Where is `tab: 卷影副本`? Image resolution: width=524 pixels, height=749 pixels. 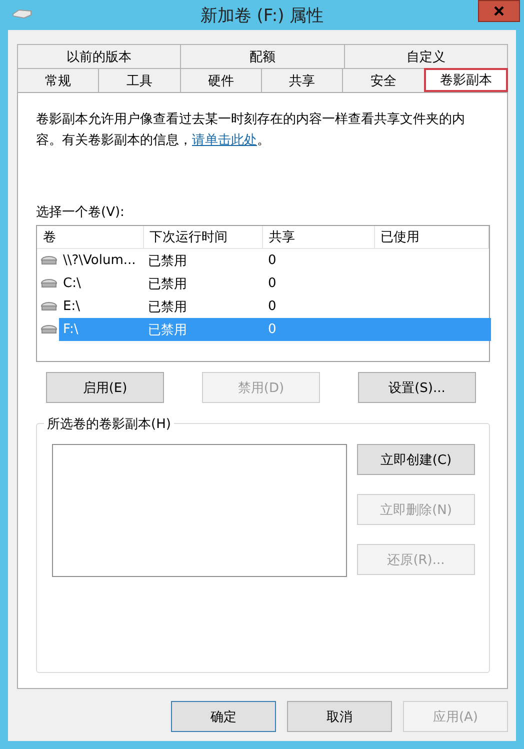
tab: 卷影副本 is located at coordinates (466, 80).